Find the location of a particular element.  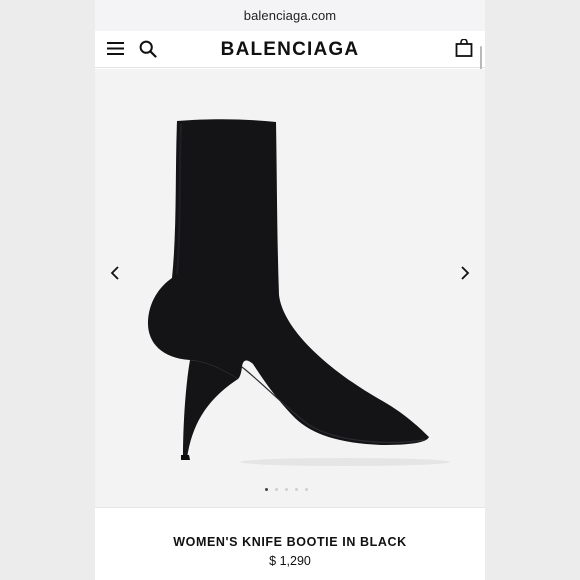

brand-logo: BALENCIAGA is located at coordinates (290, 50).